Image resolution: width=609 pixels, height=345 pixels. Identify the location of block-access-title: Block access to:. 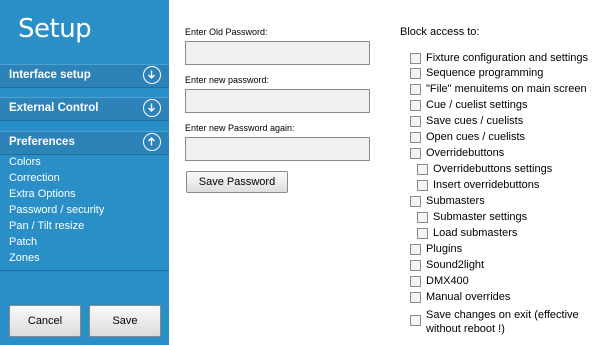
(440, 32).